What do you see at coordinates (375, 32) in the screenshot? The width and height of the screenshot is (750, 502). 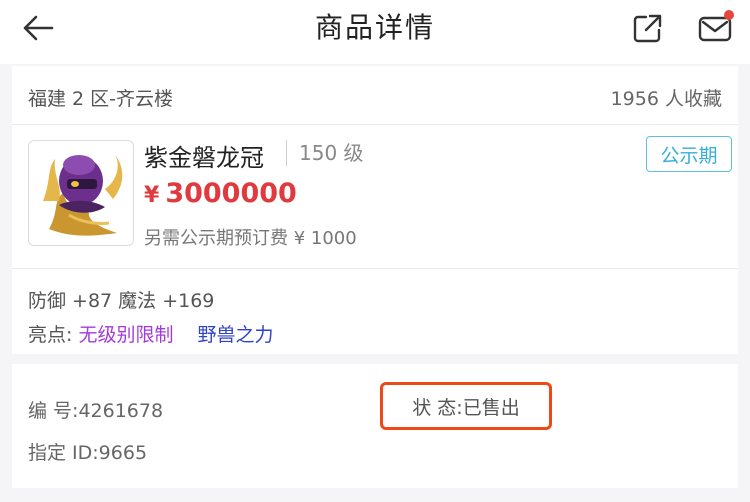 I see `top-bar: 商品详情` at bounding box center [375, 32].